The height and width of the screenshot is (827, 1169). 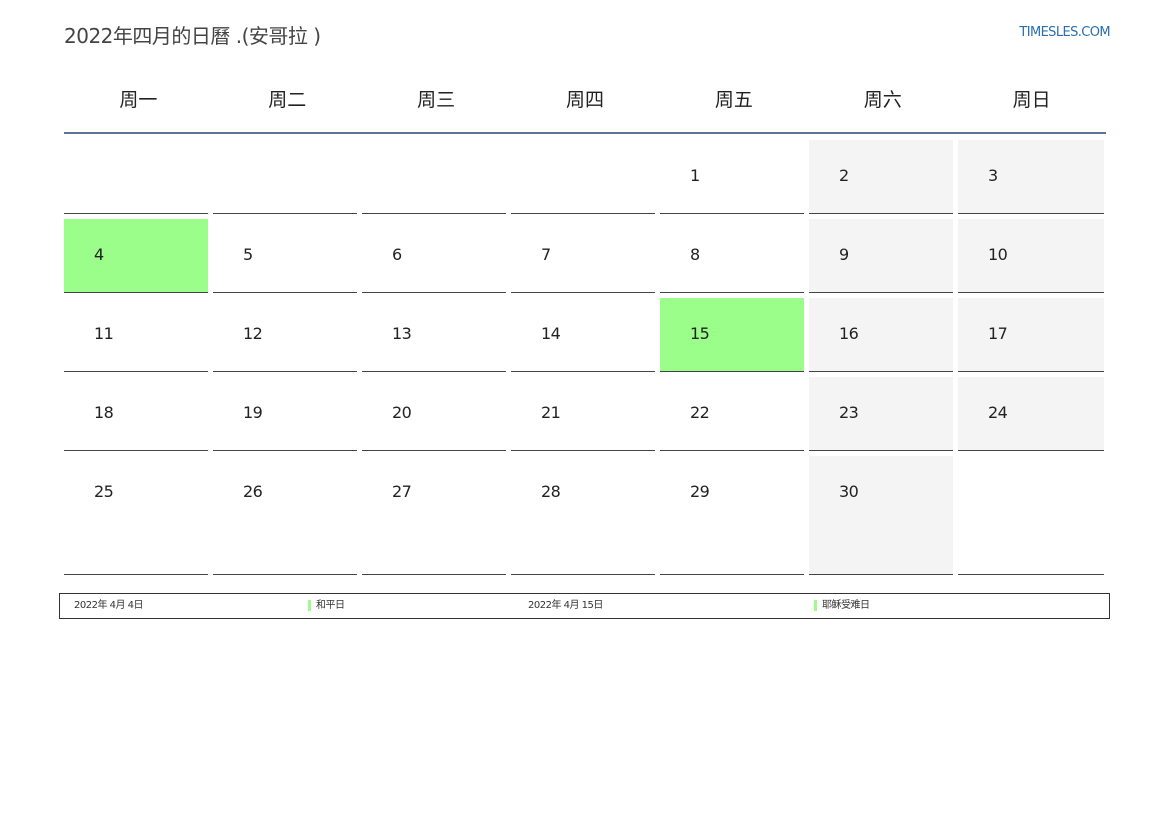 I want to click on day-cell: 30, so click(x=881, y=515).